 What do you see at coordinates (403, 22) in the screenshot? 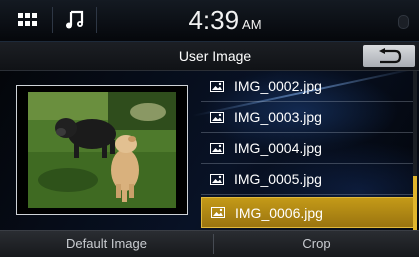
I see `status-indicator` at bounding box center [403, 22].